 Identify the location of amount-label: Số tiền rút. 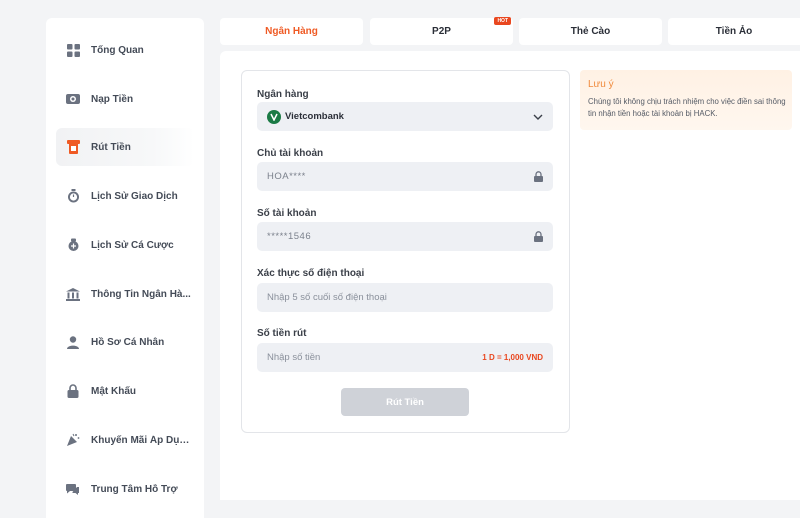
(282, 333).